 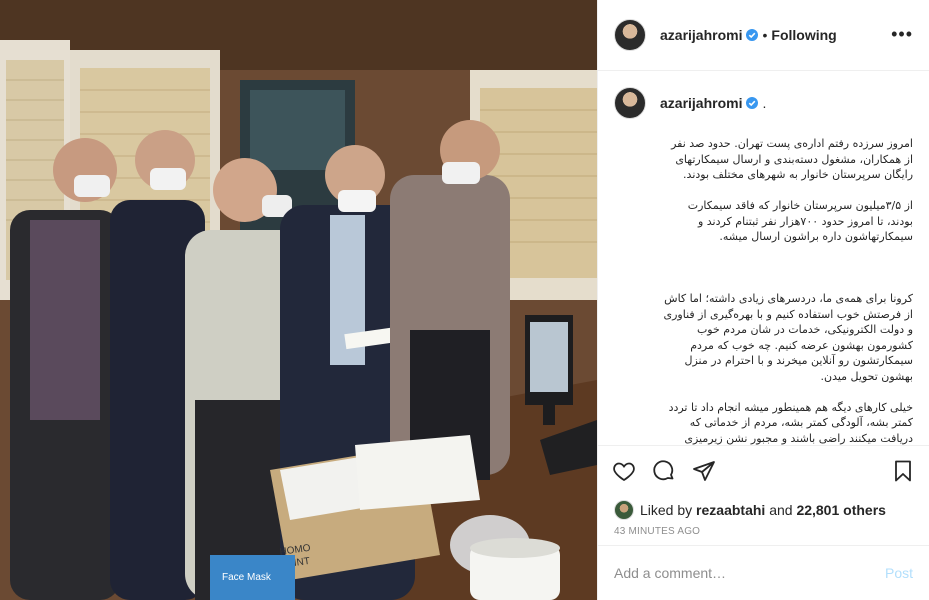 I want to click on post-header: azarijahromi • Following •••, so click(x=763, y=35).